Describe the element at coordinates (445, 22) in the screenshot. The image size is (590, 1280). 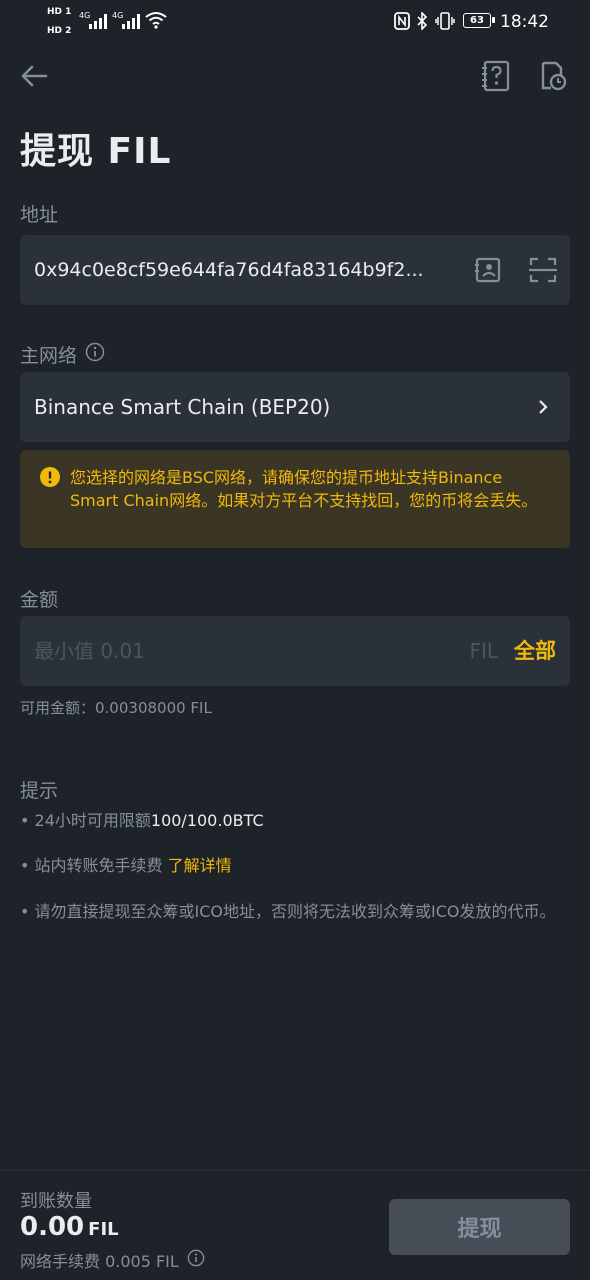
I see `vibrate-icon` at that location.